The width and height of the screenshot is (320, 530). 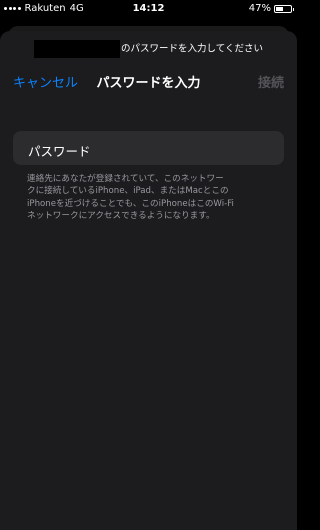 What do you see at coordinates (128, 191) in the screenshot?
I see `hint-line: クに接続しているiPhone、iPad、またはMacとこの` at bounding box center [128, 191].